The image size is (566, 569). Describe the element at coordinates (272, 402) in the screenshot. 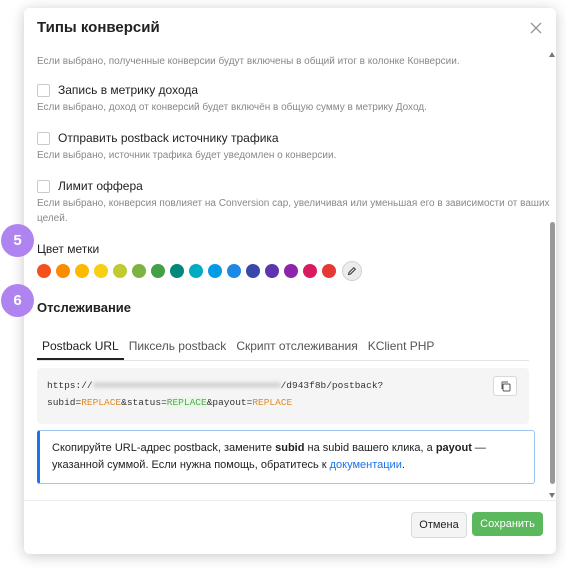

I see `replace-payout: REPLACE` at that location.